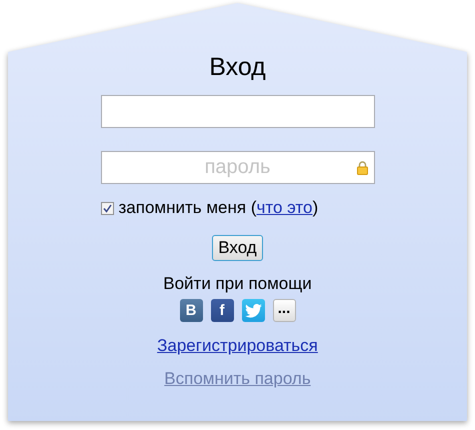 This screenshot has height=430, width=475. What do you see at coordinates (237, 345) in the screenshot?
I see `register-link: Зарегистрироваться` at bounding box center [237, 345].